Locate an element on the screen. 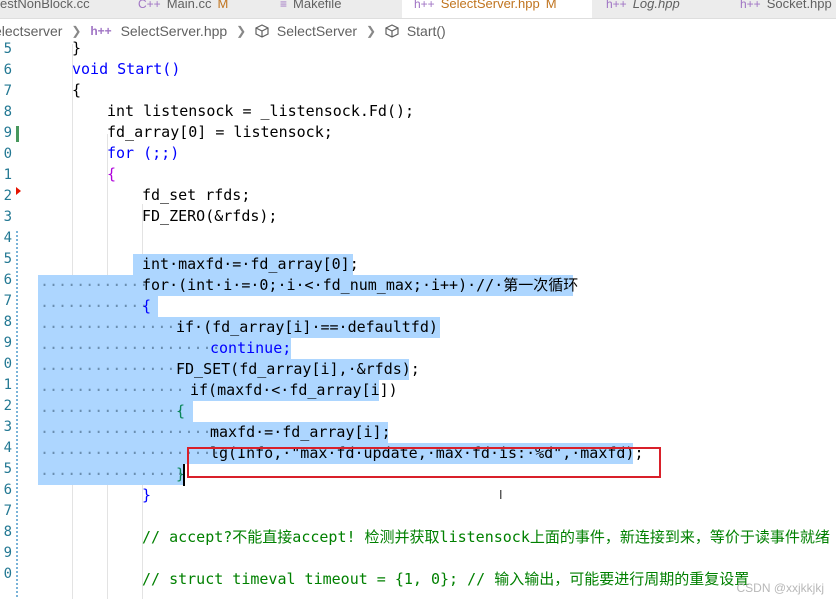 The image size is (836, 599). tab-label: estNonBlock.cc is located at coordinates (45, 5).